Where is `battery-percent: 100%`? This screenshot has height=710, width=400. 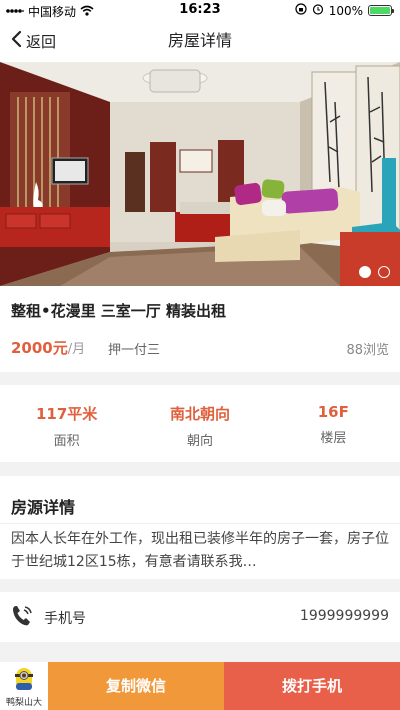 battery-percent: 100% is located at coordinates (345, 10).